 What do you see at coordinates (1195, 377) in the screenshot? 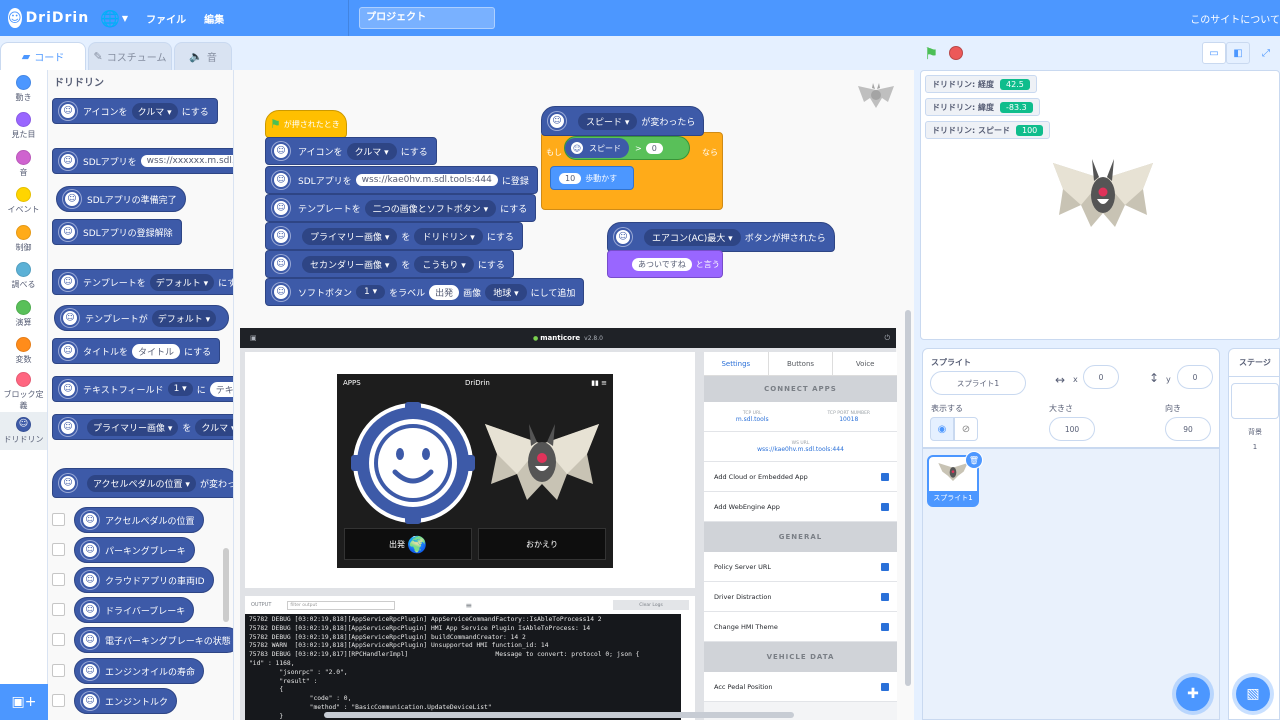
I see `y-input: 0` at bounding box center [1195, 377].